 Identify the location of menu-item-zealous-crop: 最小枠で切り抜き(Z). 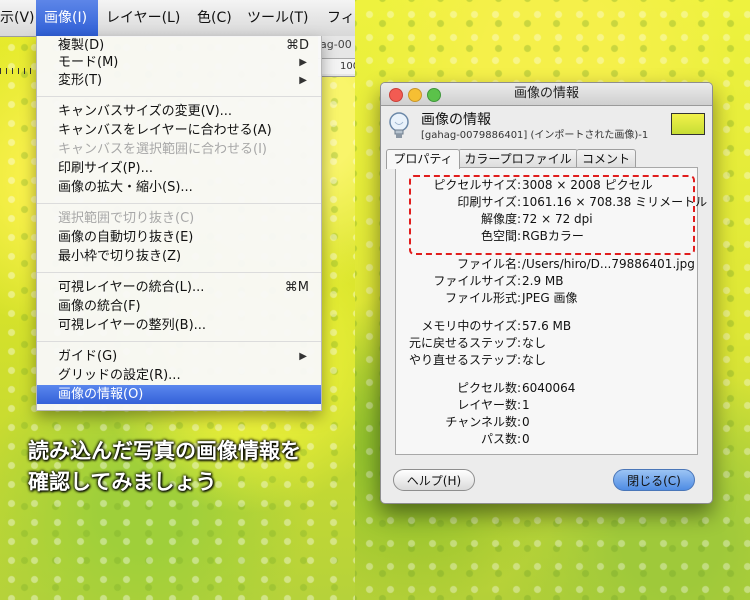
(179, 256).